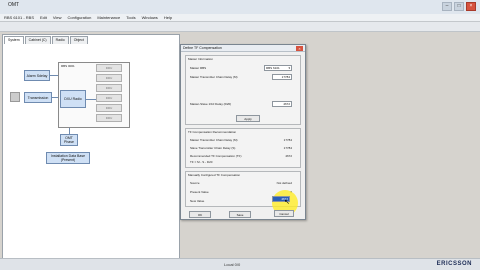 The image size is (480, 270). Describe the element at coordinates (198, 68) in the screenshot. I see `master-rbs-label: Master RBS` at that location.